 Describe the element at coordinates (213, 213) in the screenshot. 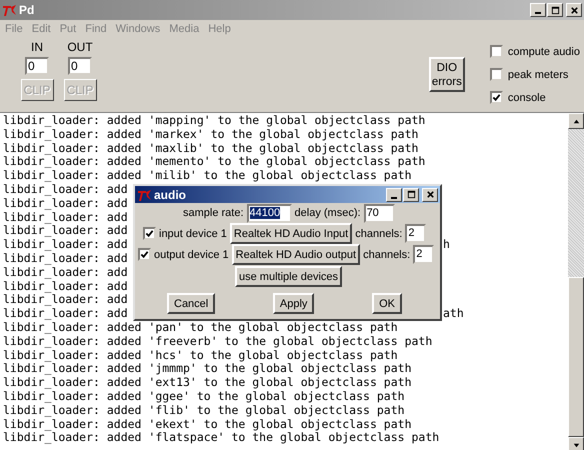

I see `sample-rate-label: sample rate:` at that location.